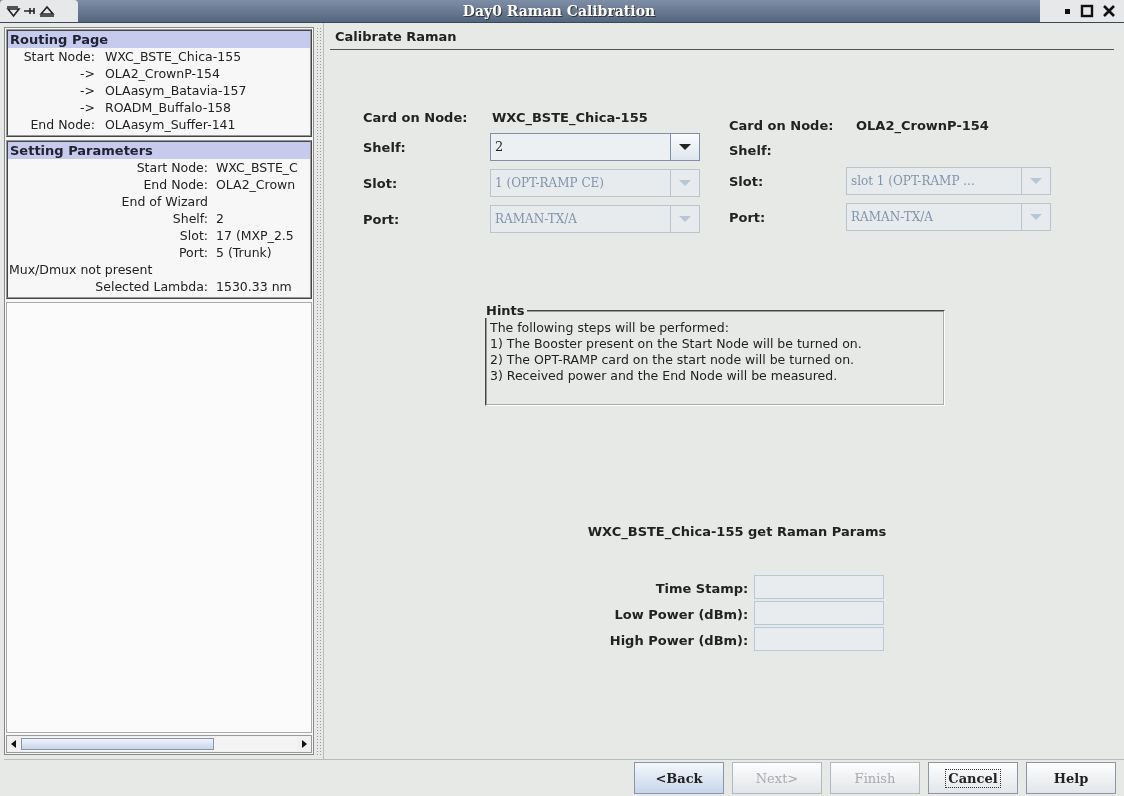  I want to click on parameter-label: Start Node:, so click(171, 167).